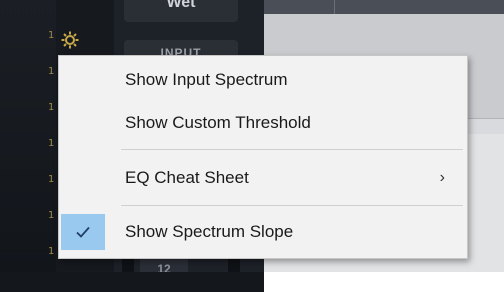 The width and height of the screenshot is (504, 292). Describe the element at coordinates (132, 282) in the screenshot. I see `bottom-dark-strip` at that location.